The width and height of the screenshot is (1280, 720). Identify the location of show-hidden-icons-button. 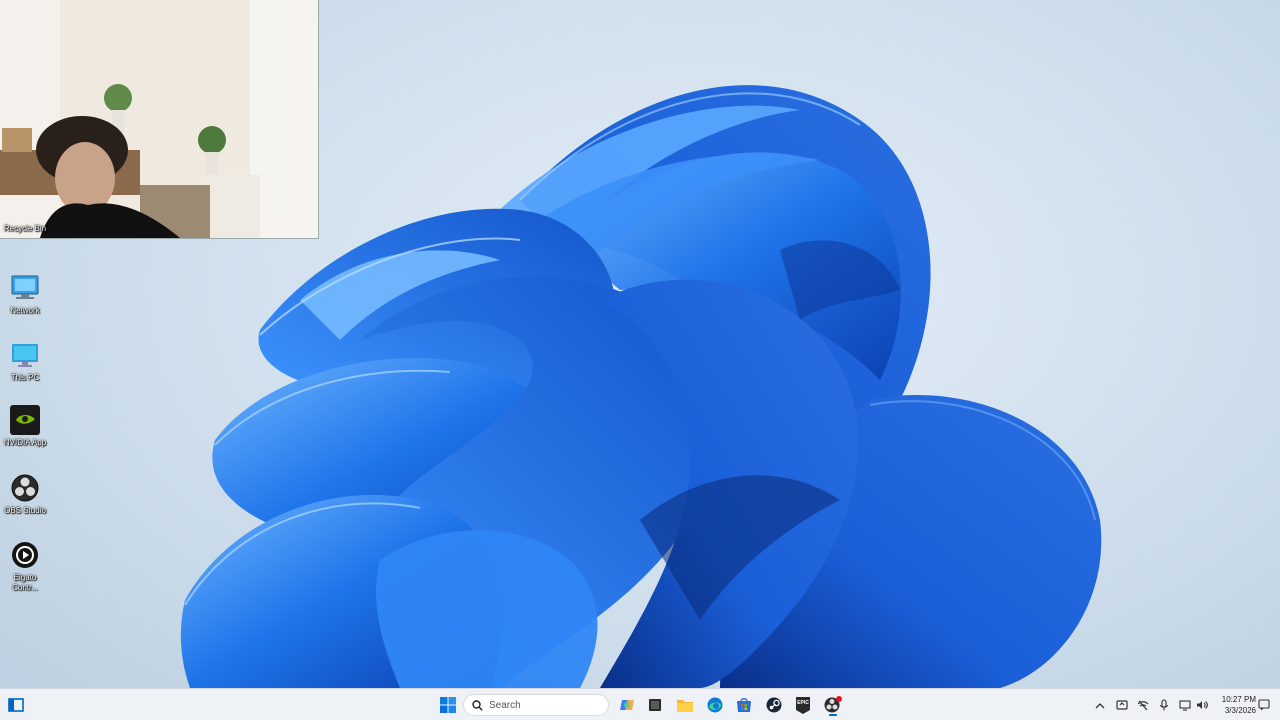
(1100, 705).